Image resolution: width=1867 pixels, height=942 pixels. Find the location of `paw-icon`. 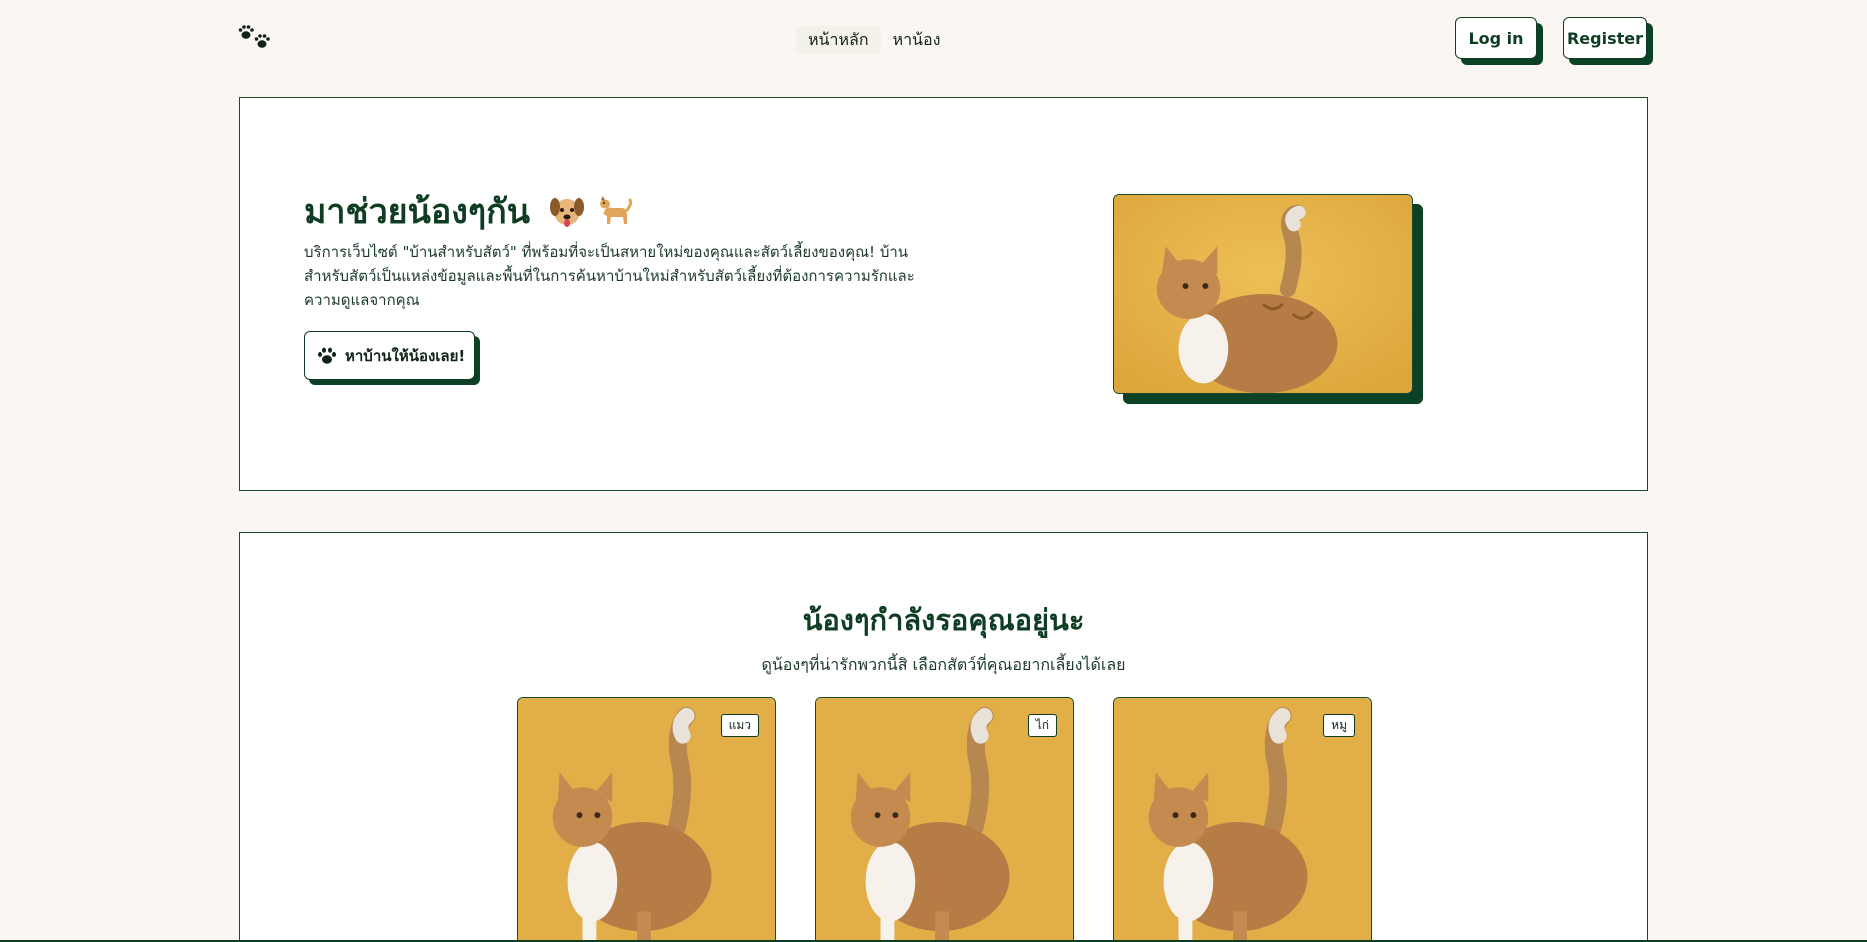

paw-icon is located at coordinates (327, 355).